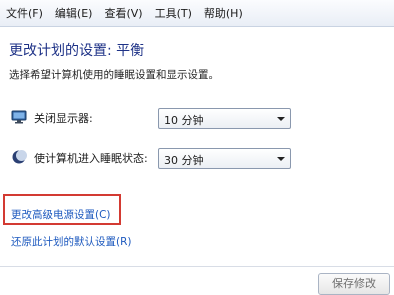 The width and height of the screenshot is (394, 295). What do you see at coordinates (184, 160) in the screenshot?
I see `sleep-value: 30 分钟` at bounding box center [184, 160].